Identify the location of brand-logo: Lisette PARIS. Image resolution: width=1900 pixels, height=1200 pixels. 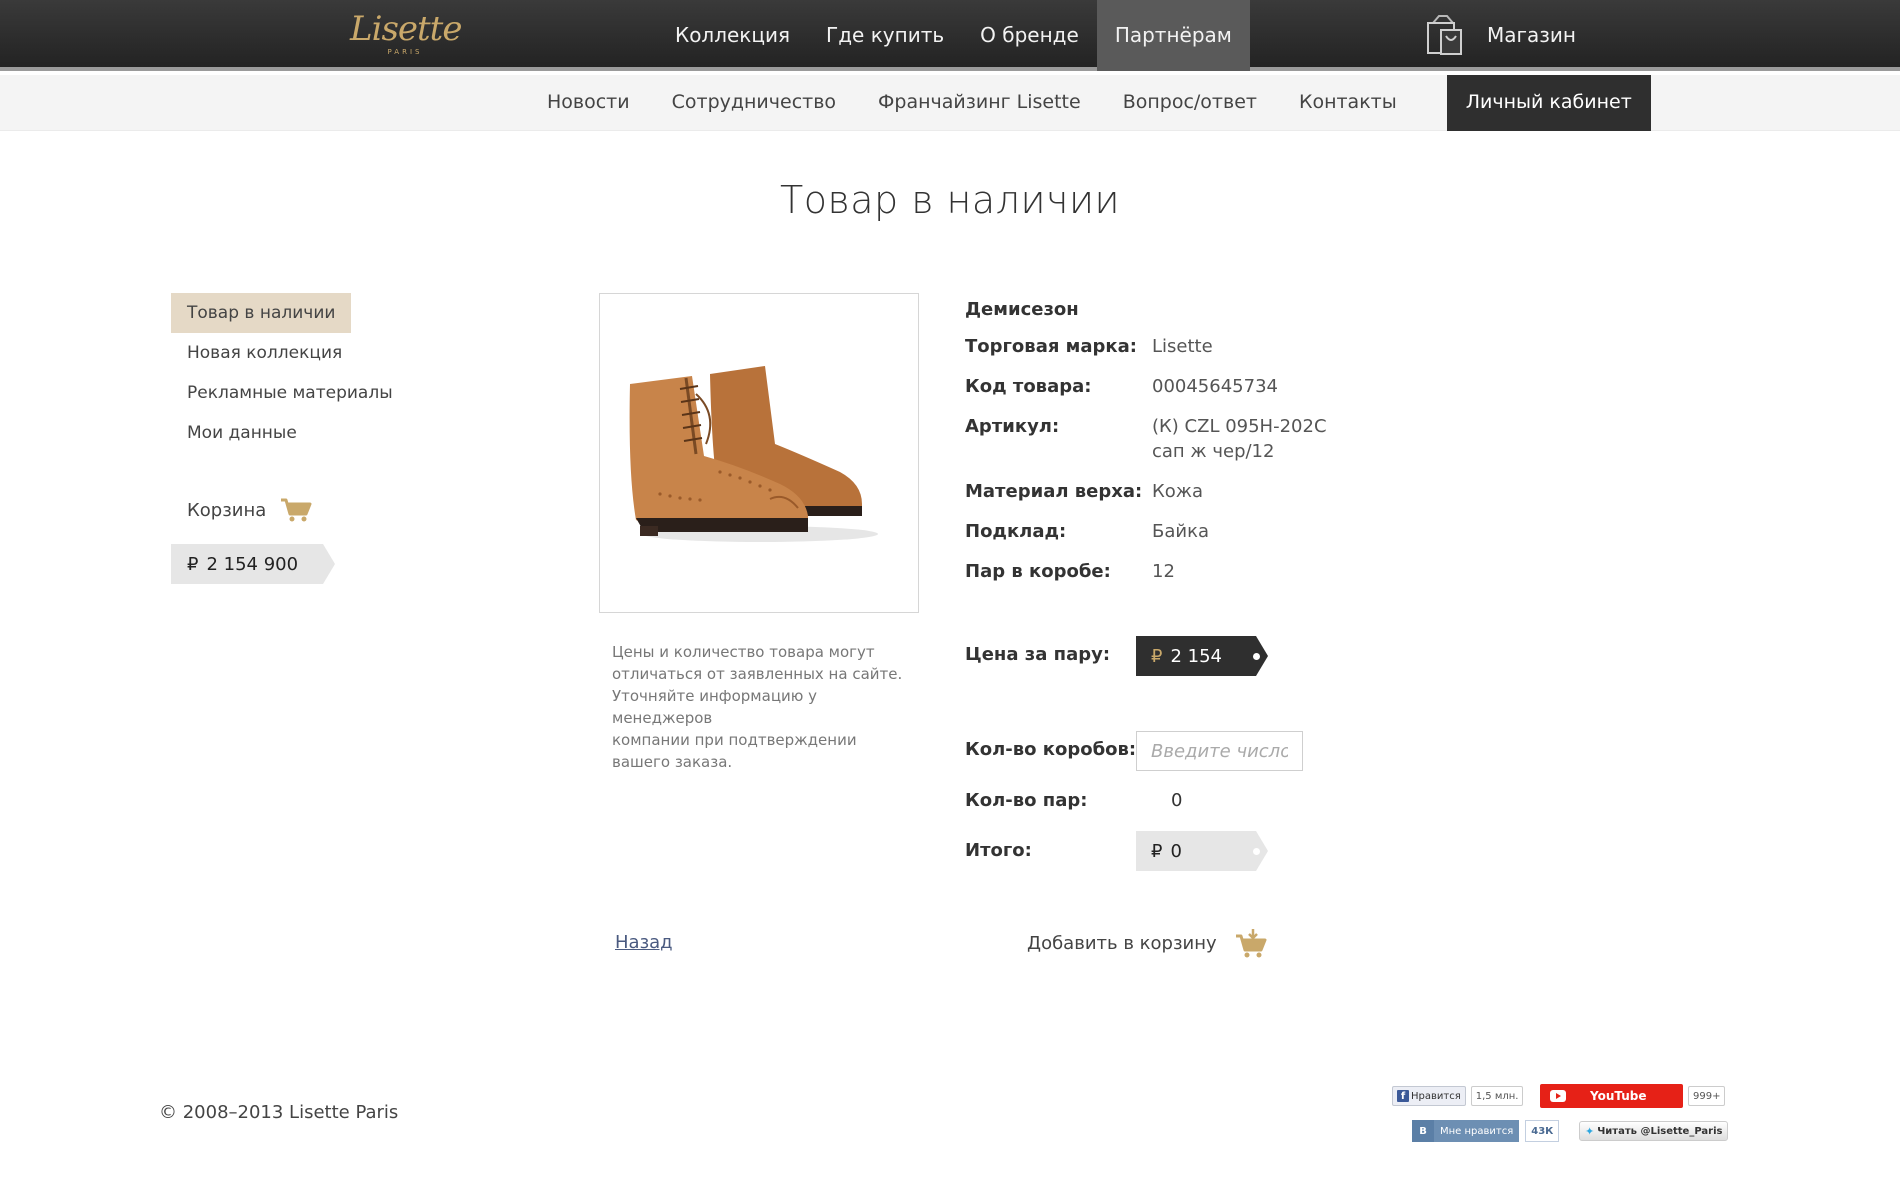
(406, 33).